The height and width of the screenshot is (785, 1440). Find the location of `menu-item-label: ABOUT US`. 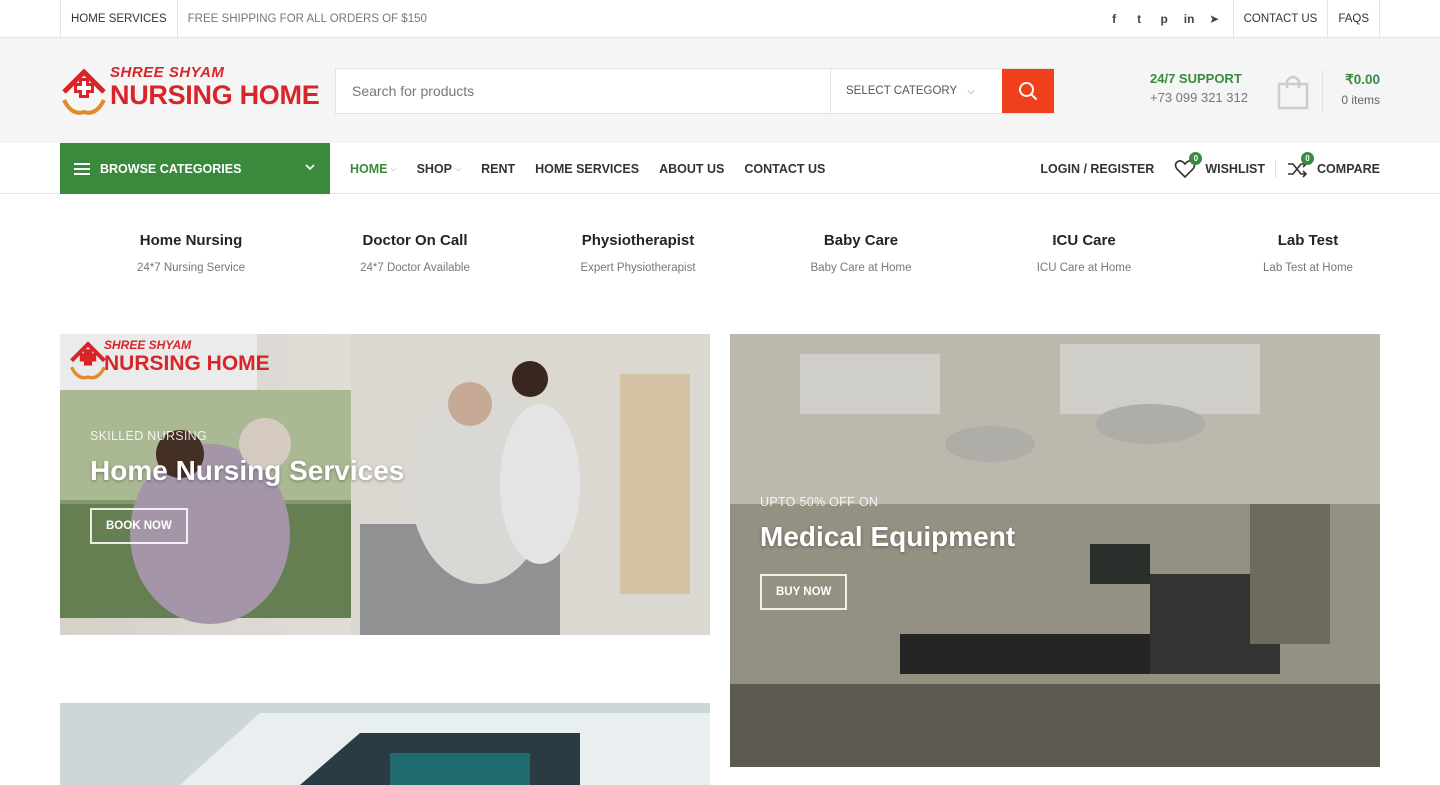

menu-item-label: ABOUT US is located at coordinates (692, 168).